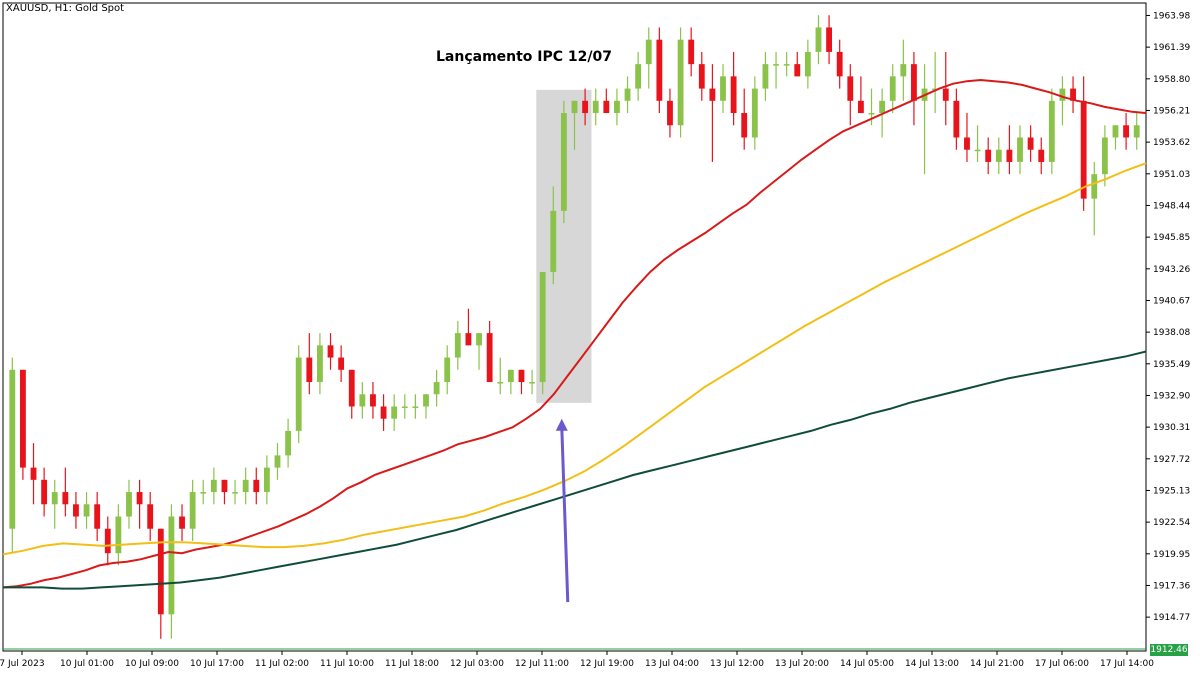 The height and width of the screenshot is (675, 1200). Describe the element at coordinates (152, 664) in the screenshot. I see `x-tick-label: 10 Jul 09:00` at that location.